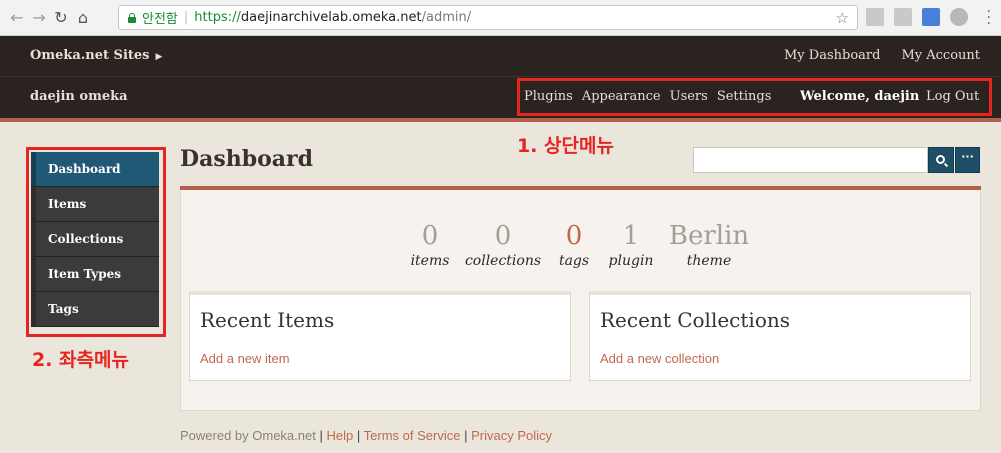 The image size is (1001, 453). I want to click on search-button, so click(941, 160).